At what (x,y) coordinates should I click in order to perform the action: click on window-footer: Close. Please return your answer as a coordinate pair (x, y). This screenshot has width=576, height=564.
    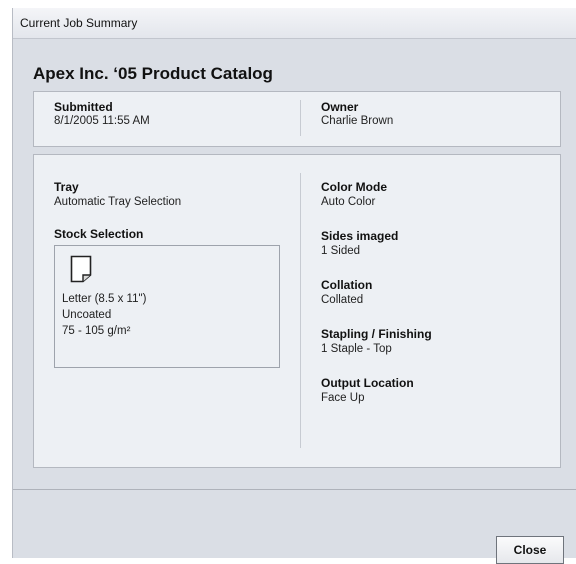
    Looking at the image, I should click on (294, 527).